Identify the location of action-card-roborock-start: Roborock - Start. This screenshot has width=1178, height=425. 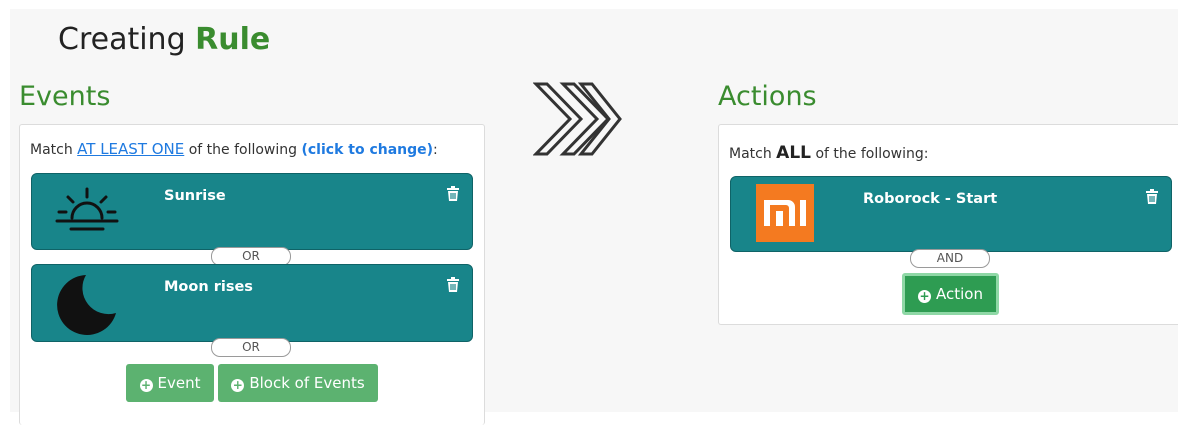
(951, 214).